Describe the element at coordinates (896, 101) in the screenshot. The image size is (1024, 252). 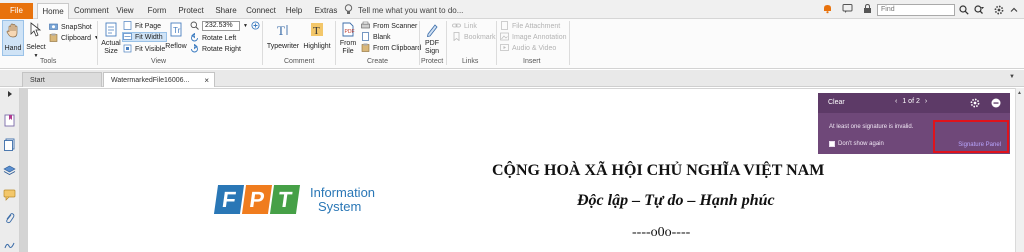
I see `prev-notification-icon: ‹` at that location.